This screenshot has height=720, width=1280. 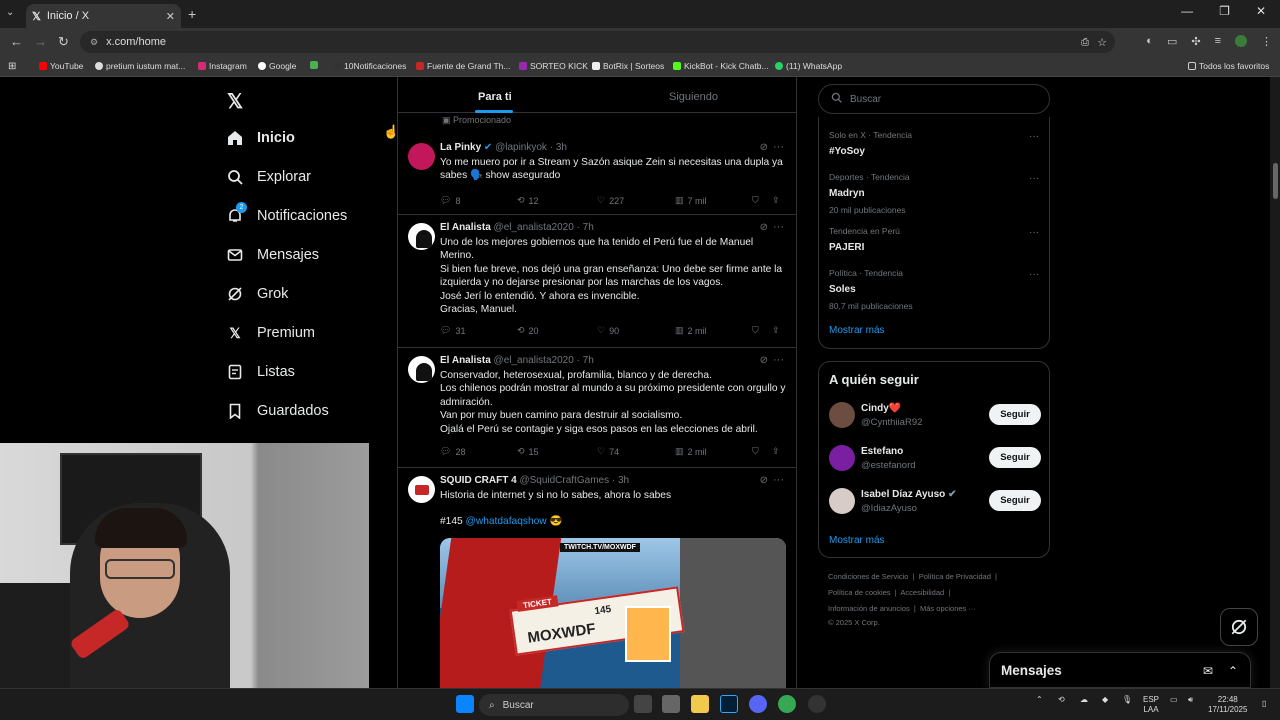 What do you see at coordinates (460, 147) in the screenshot?
I see `author-name: La Pinky` at bounding box center [460, 147].